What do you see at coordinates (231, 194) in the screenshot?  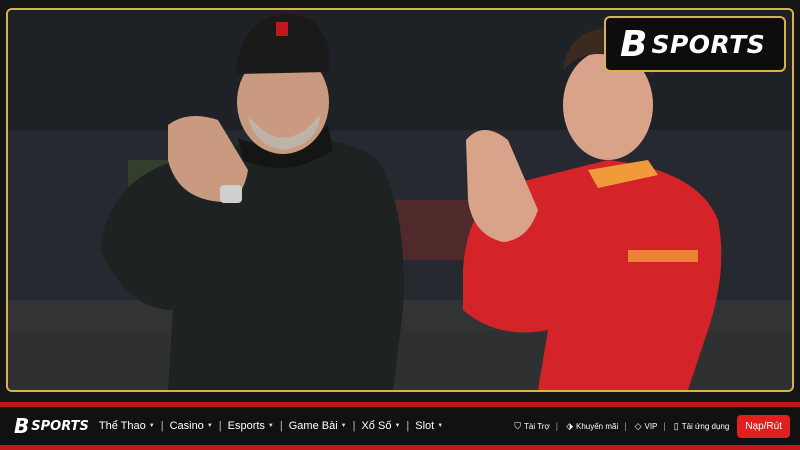 I see `wrist-watch` at bounding box center [231, 194].